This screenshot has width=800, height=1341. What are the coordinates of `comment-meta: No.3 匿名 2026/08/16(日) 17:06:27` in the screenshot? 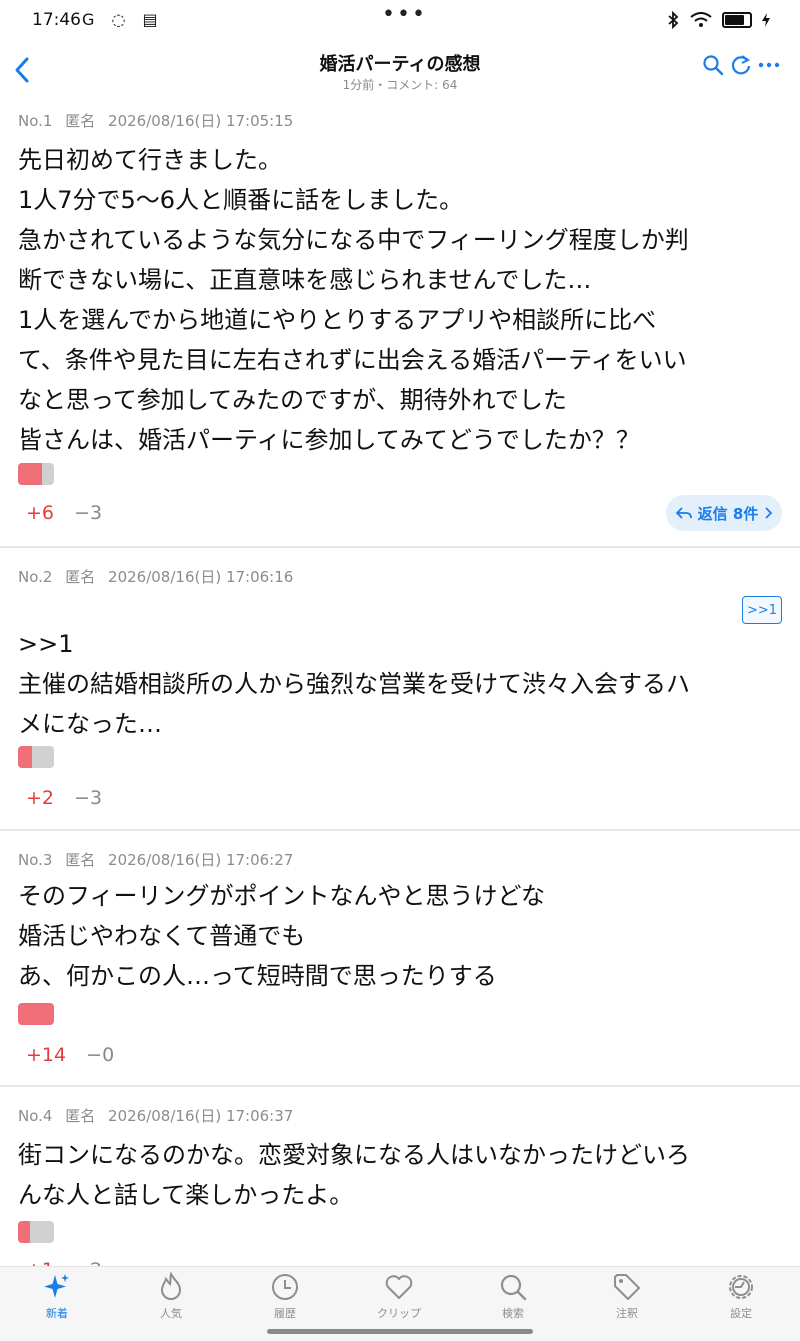 It's located at (159, 859).